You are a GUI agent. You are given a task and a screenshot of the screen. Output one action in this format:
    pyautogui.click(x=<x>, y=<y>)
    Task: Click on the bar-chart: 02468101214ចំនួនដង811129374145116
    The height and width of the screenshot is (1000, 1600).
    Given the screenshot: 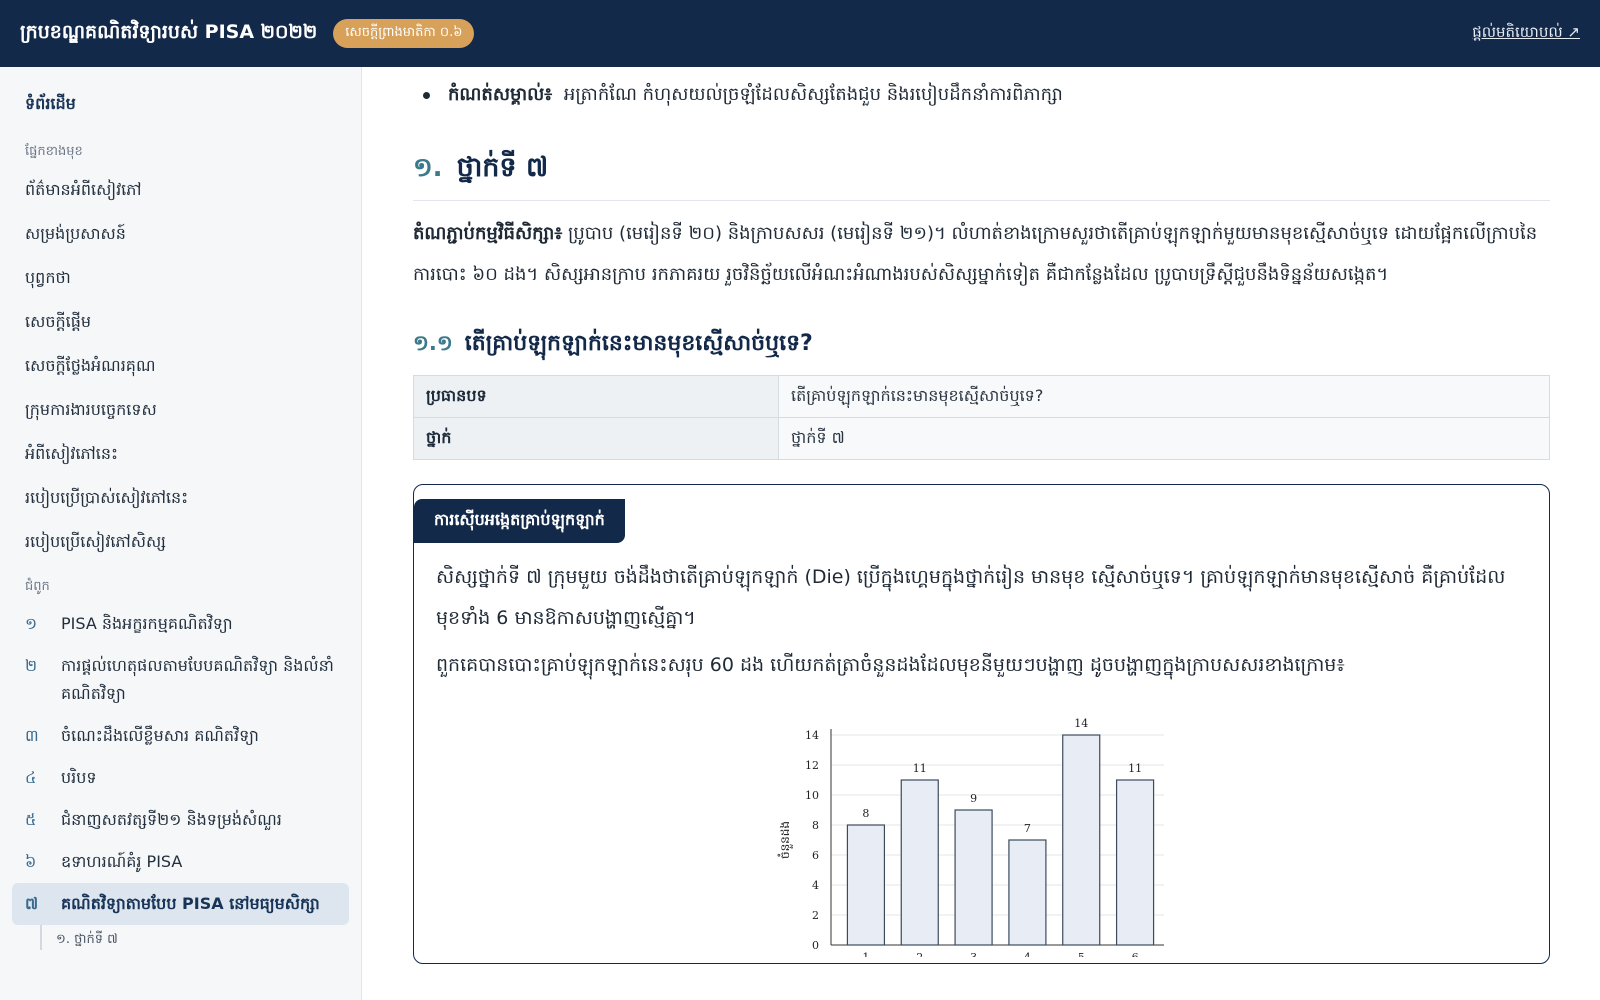 What is the action you would take?
    pyautogui.click(x=969, y=840)
    